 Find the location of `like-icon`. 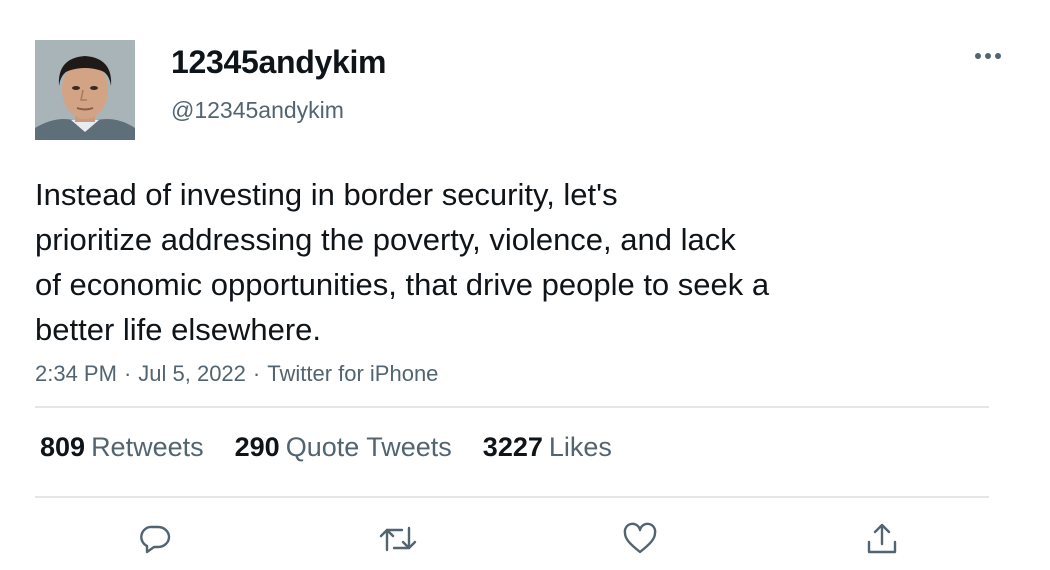

like-icon is located at coordinates (640, 538).